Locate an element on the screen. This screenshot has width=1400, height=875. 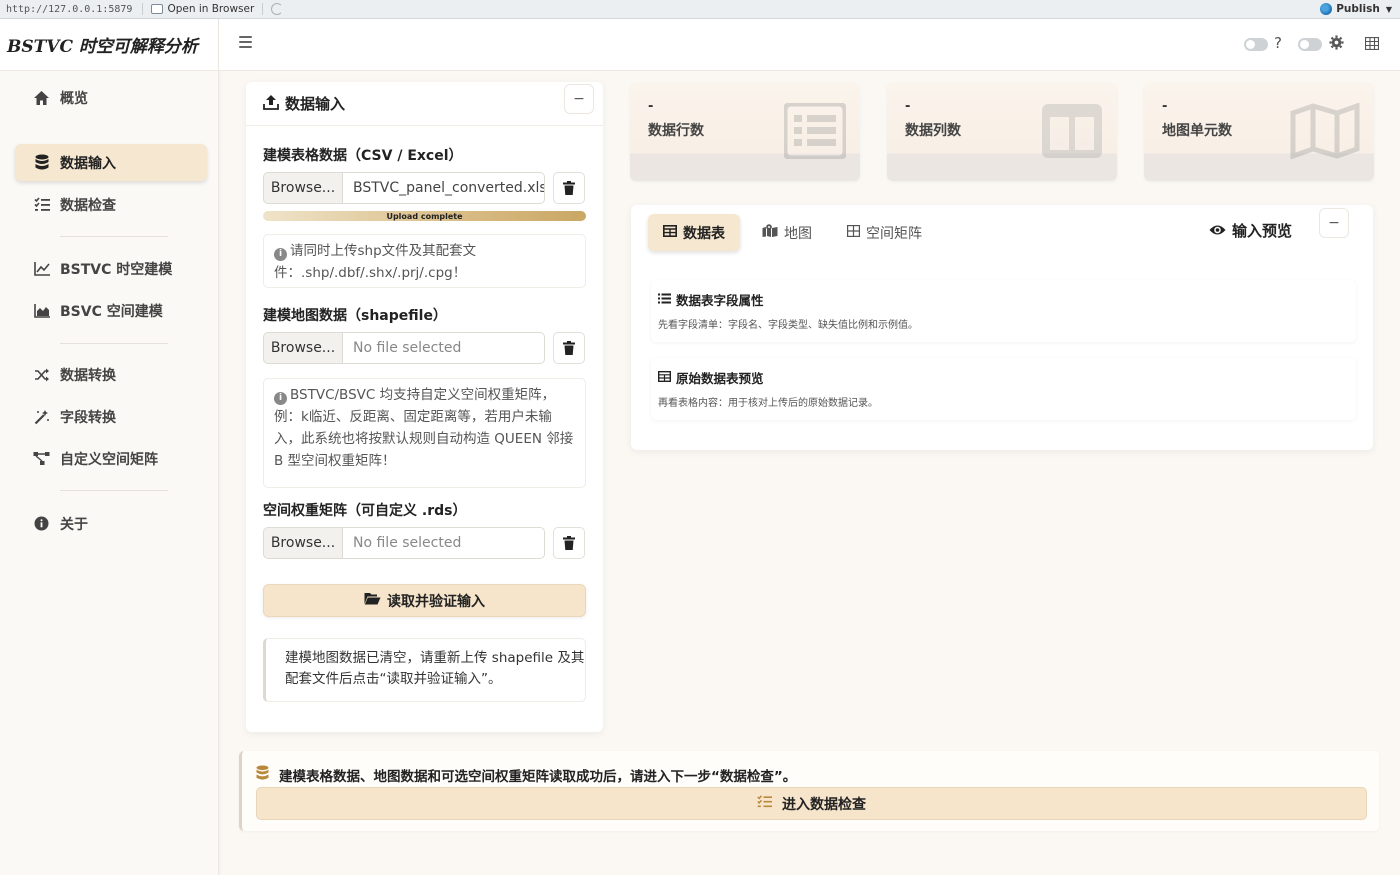
tab-label: 地图 is located at coordinates (798, 233).